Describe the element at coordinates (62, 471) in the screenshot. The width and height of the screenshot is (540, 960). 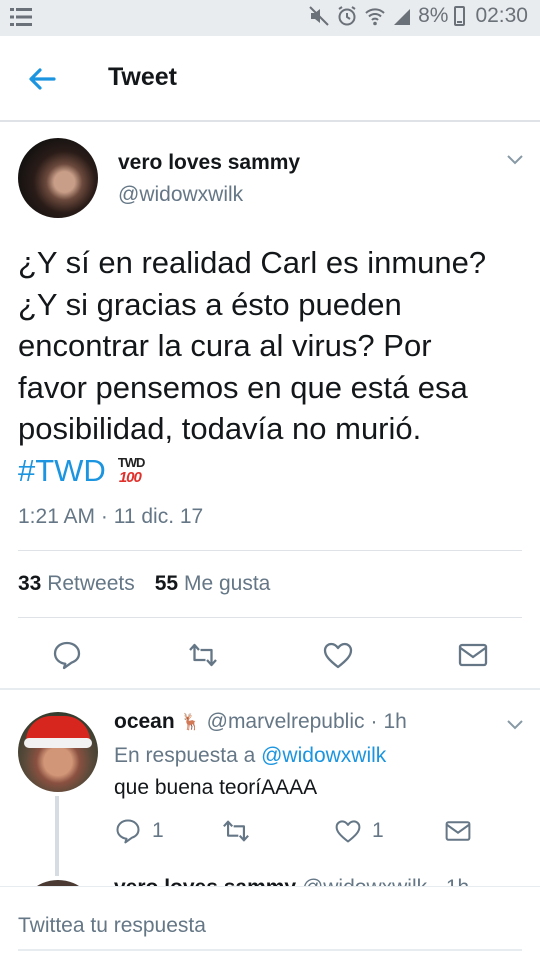
I see `hashtag-link: #TWD` at that location.